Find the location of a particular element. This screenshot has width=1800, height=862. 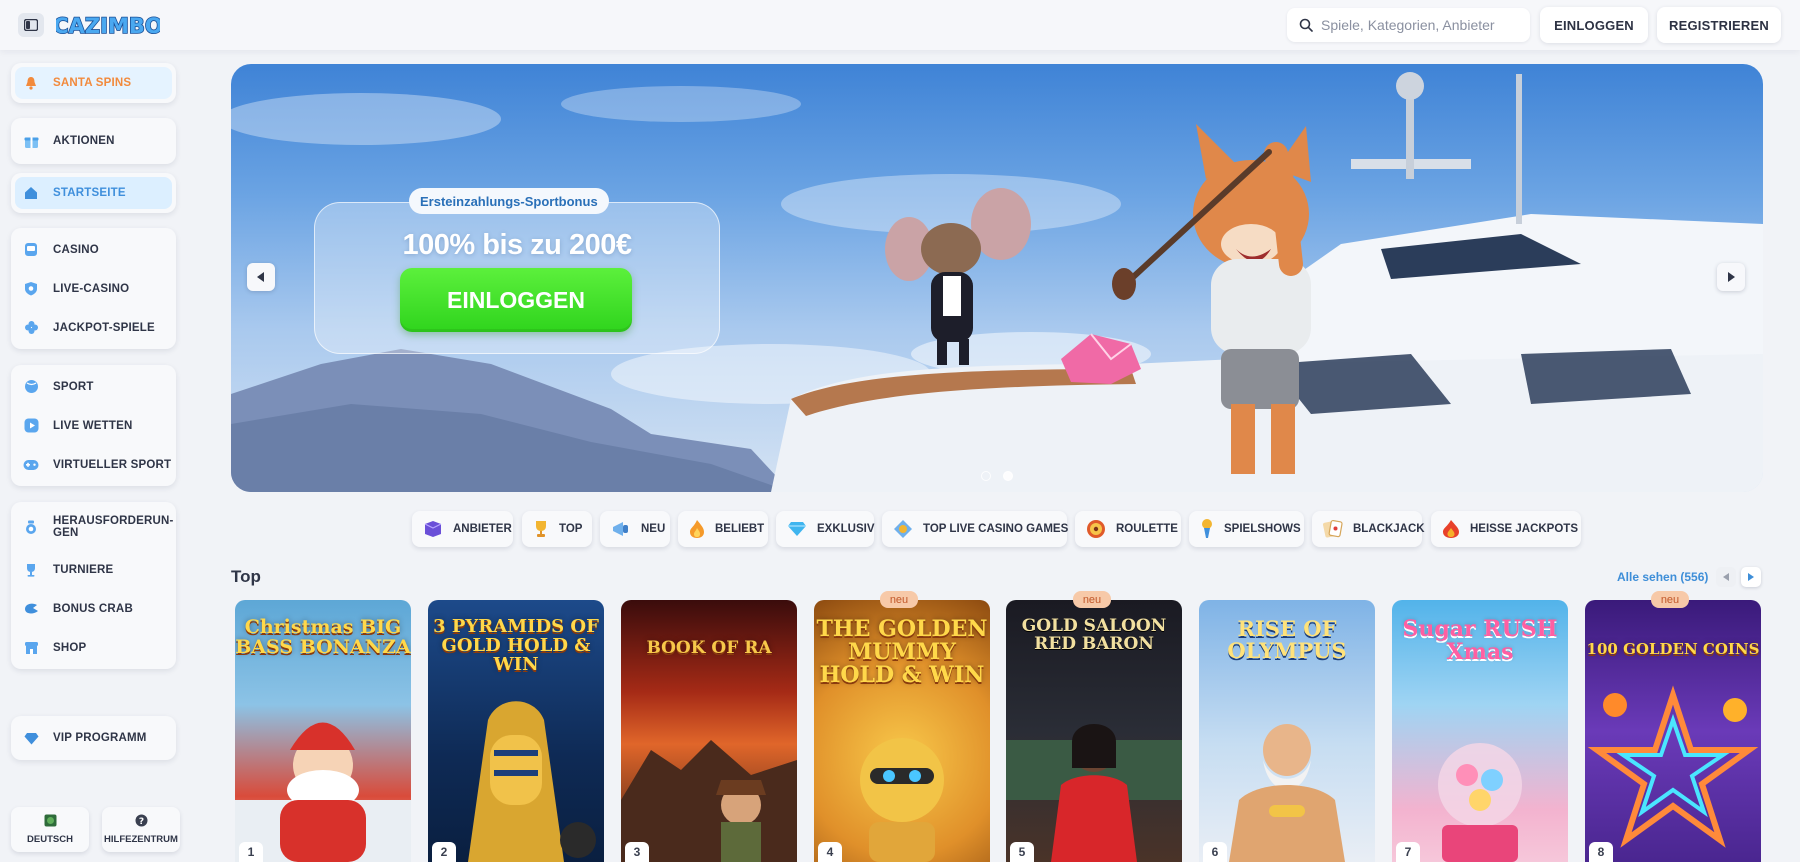

game-card-7: Sugar RUSH Xmas 7 is located at coordinates (1480, 731).